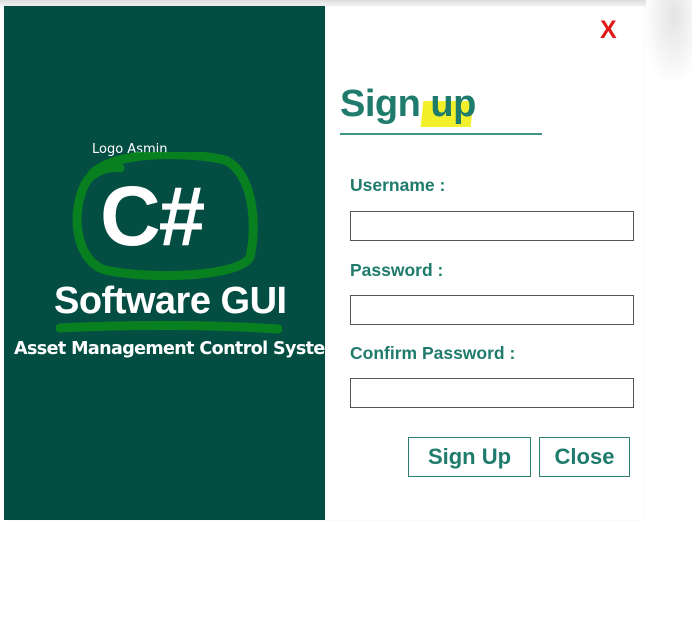  Describe the element at coordinates (170, 301) in the screenshot. I see `product-name: Software GUI` at that location.